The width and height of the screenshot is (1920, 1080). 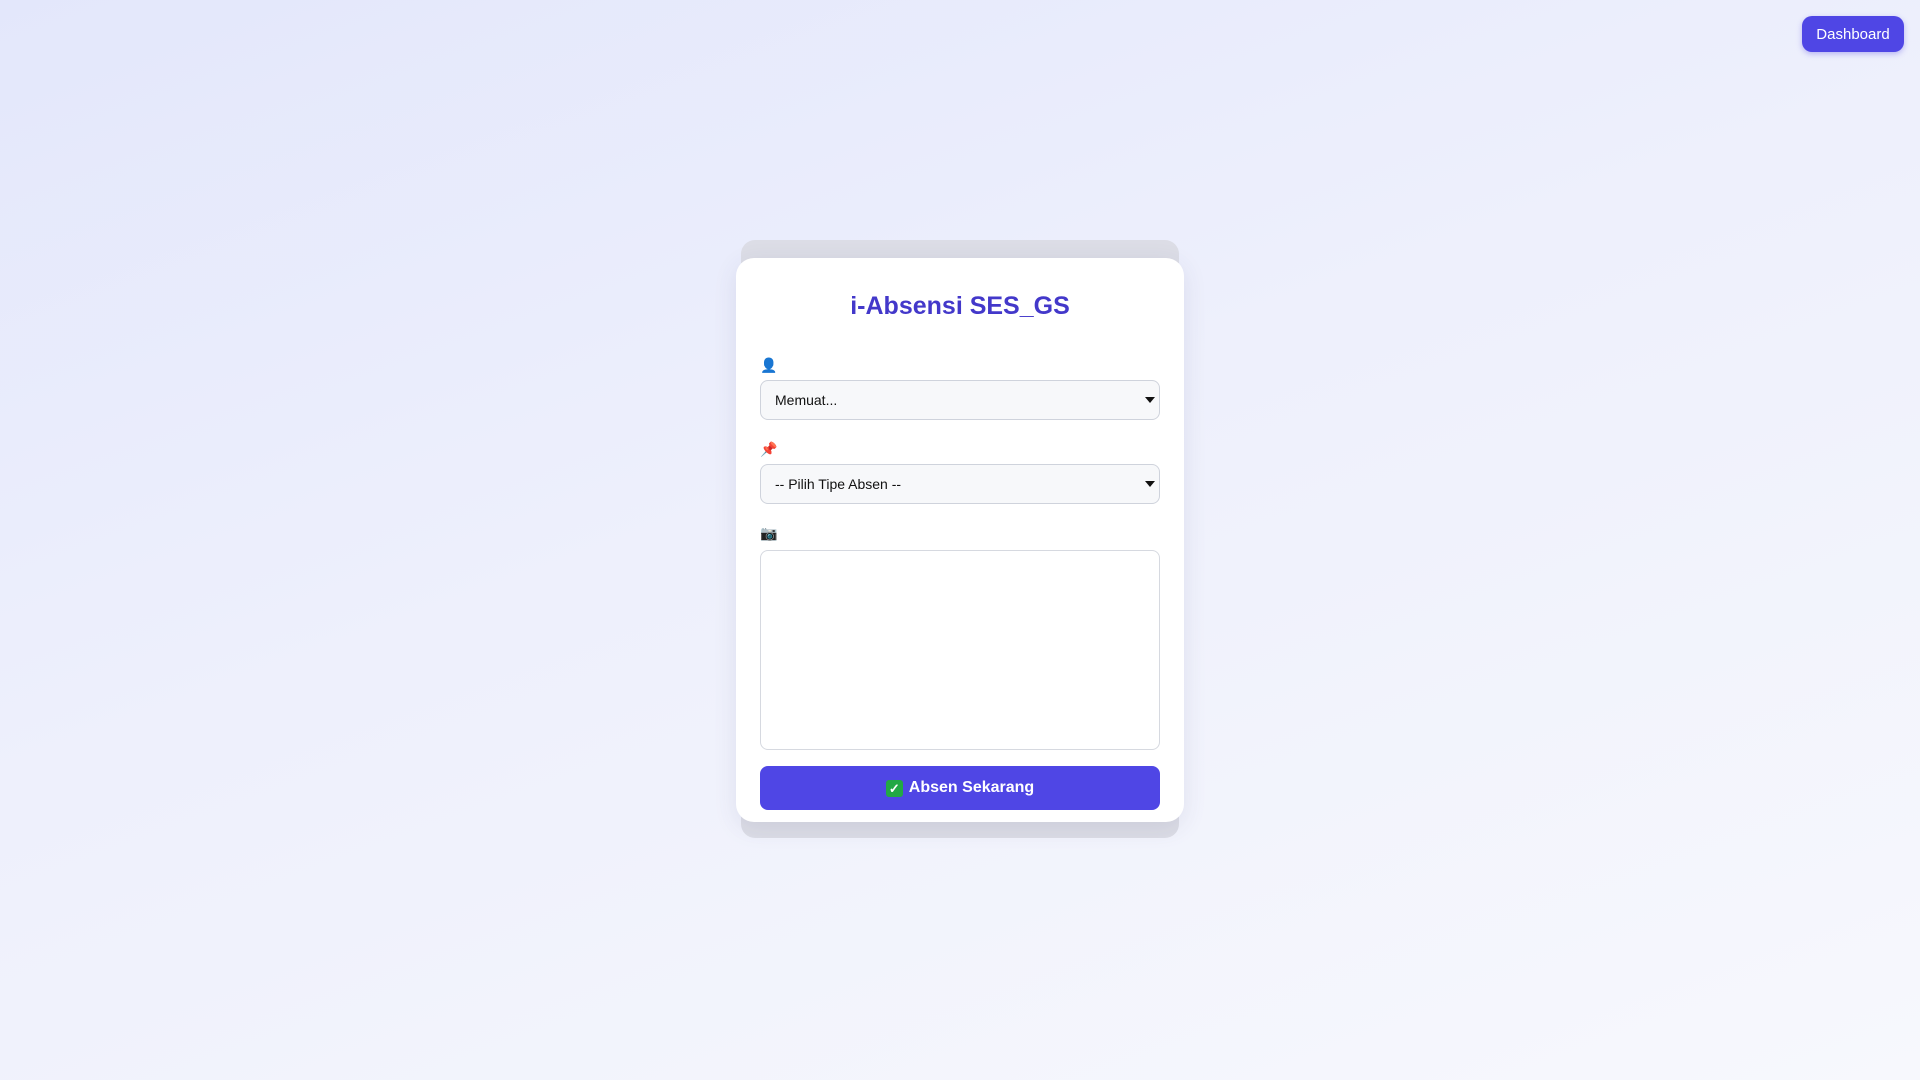 What do you see at coordinates (1853, 34) in the screenshot?
I see `dashboard-button: Dashboard` at bounding box center [1853, 34].